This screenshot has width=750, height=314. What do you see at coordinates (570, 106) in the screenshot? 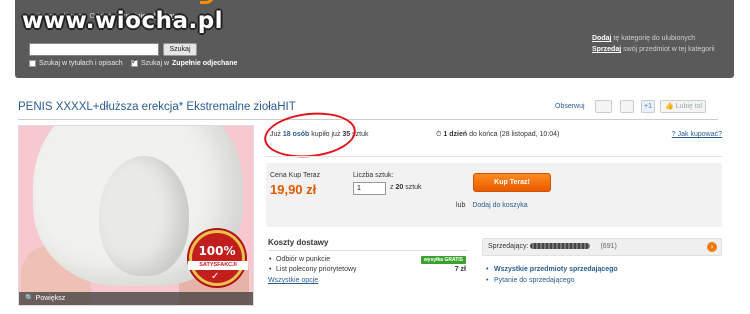
I see `observe-link: Obserwuj` at bounding box center [570, 106].